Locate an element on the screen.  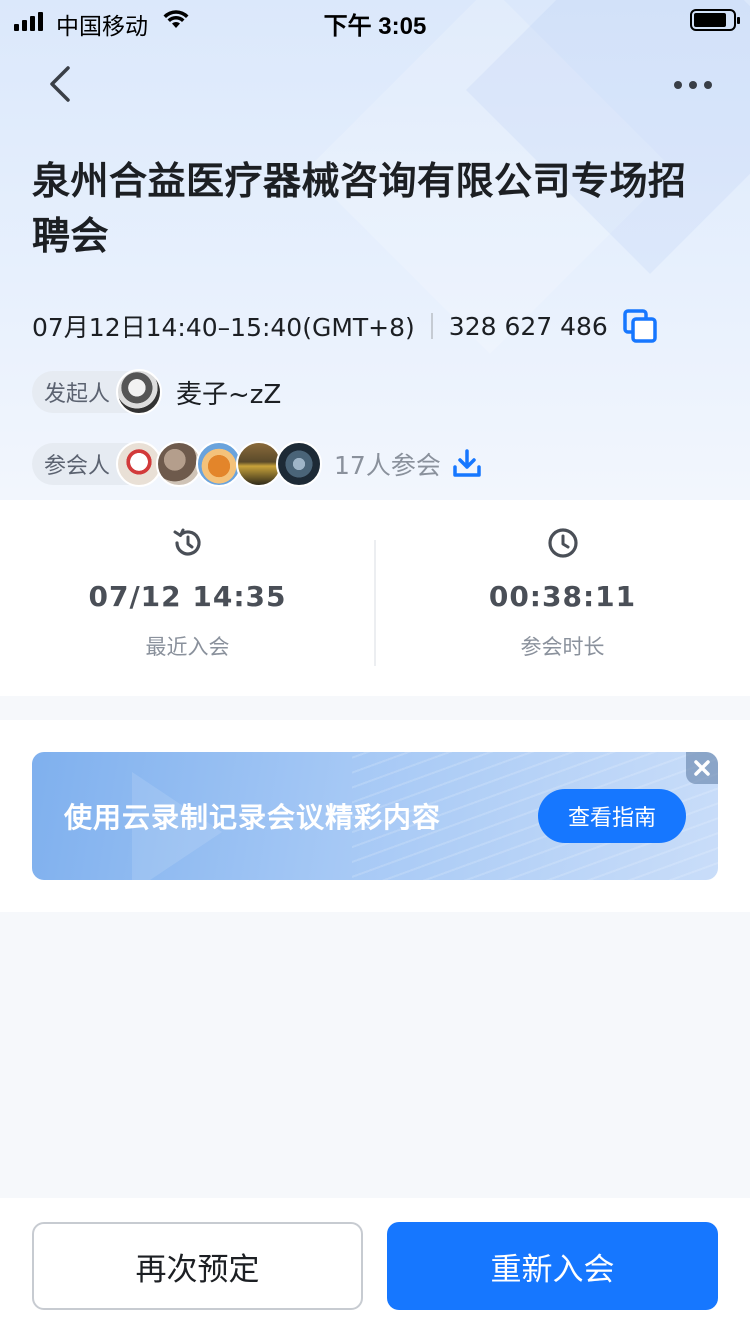
download-icon is located at coordinates (467, 464).